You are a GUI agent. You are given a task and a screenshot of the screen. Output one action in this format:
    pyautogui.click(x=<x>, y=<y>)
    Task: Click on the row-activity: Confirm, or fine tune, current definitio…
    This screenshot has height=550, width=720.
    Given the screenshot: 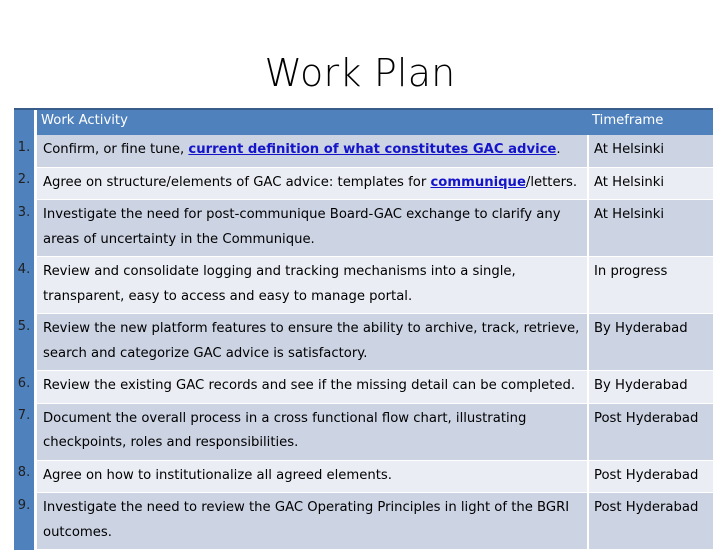 What is the action you would take?
    pyautogui.click(x=312, y=151)
    